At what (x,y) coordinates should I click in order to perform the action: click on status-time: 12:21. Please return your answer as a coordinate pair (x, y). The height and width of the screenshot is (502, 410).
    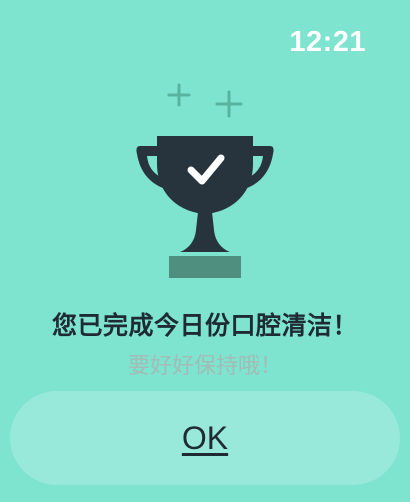
    Looking at the image, I should click on (327, 42).